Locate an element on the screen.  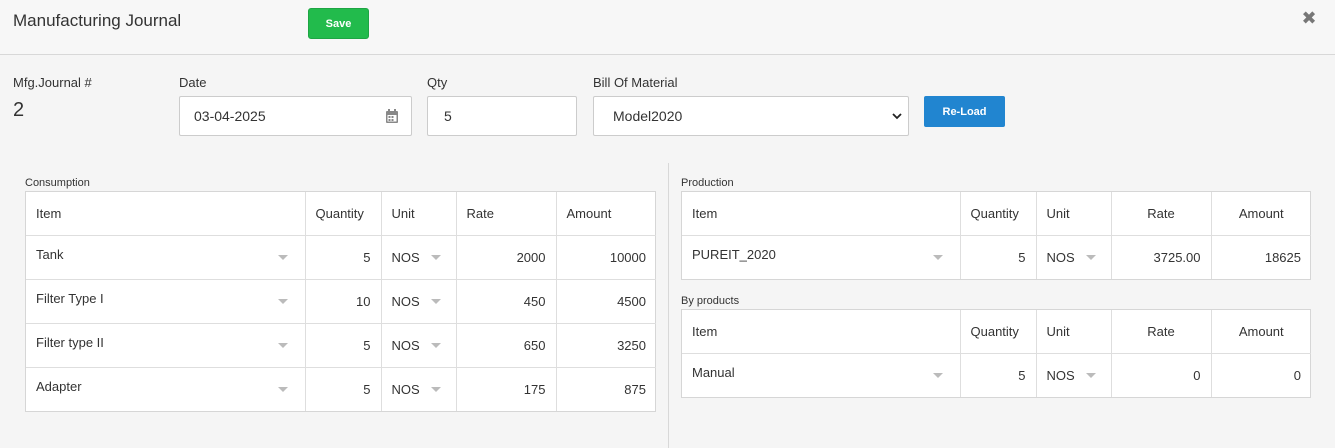
qty-label: Qty is located at coordinates (437, 82).